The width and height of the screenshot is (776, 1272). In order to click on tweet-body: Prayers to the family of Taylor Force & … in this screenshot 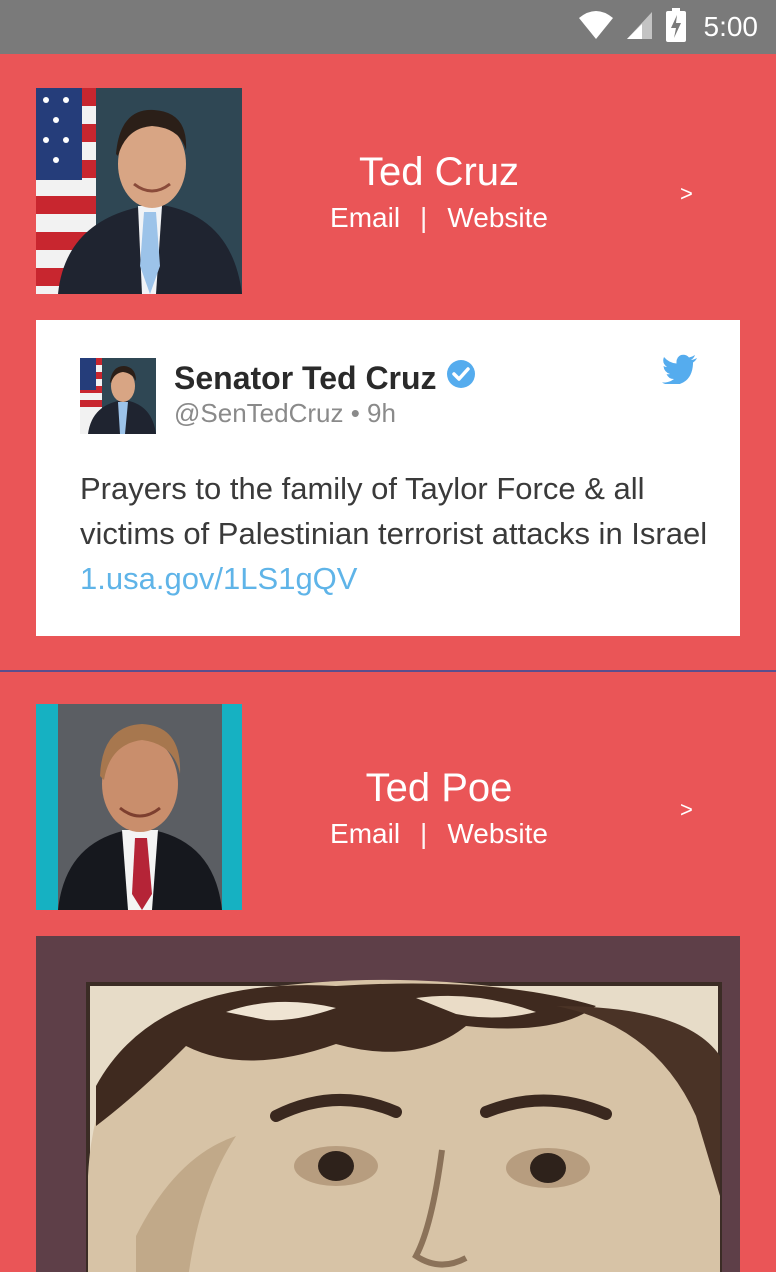, I will do `click(394, 511)`.